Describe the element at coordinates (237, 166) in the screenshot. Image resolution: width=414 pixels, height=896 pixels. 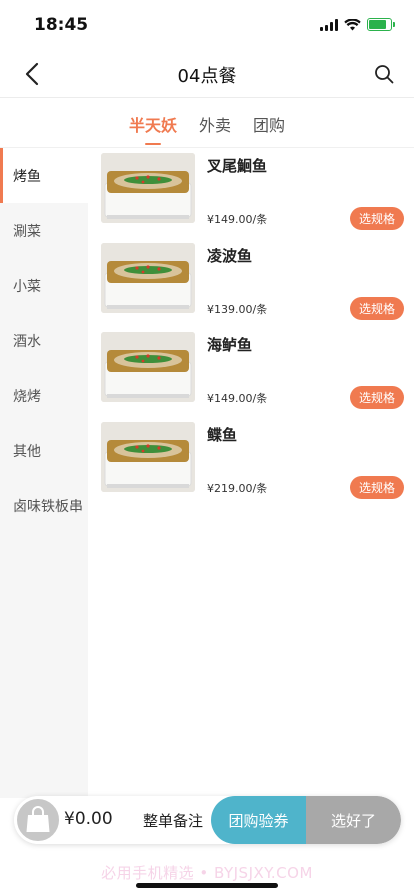
I see `dish-name: 叉尾鮰鱼` at that location.